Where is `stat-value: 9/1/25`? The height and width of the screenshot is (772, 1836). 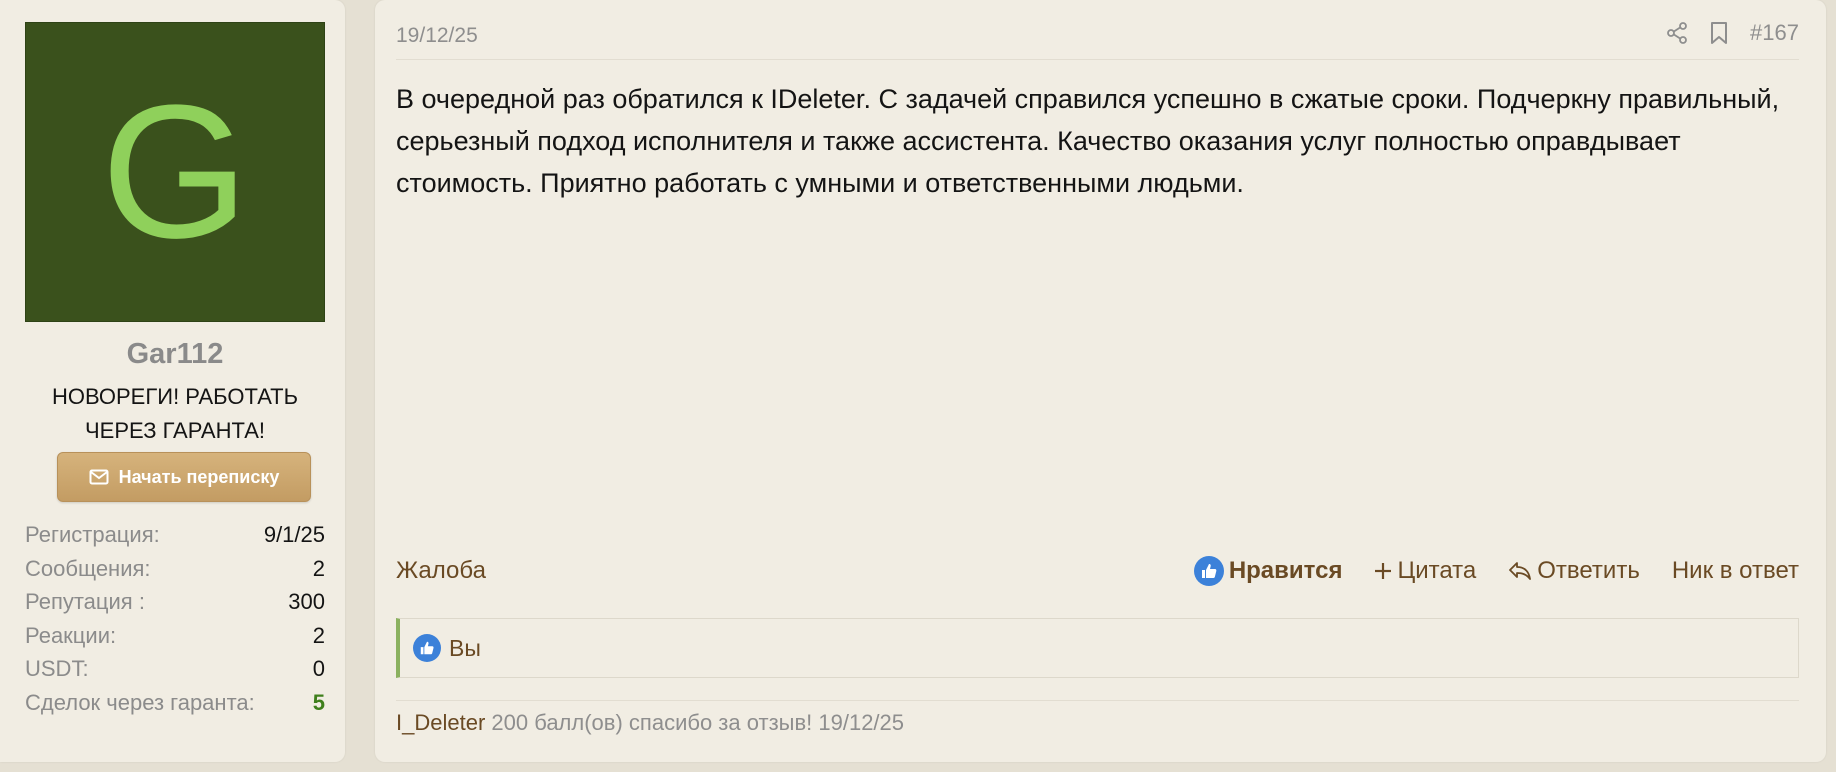 stat-value: 9/1/25 is located at coordinates (294, 534).